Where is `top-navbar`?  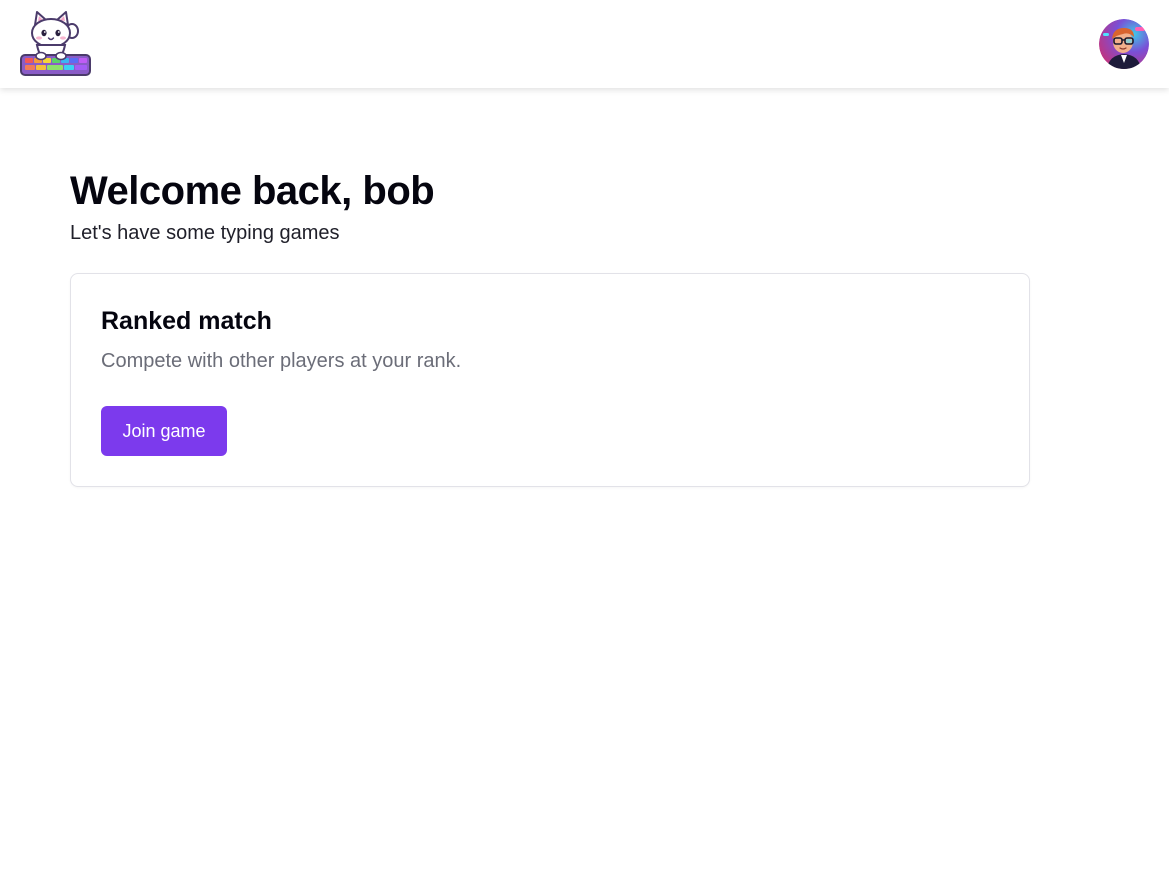 top-navbar is located at coordinates (584, 44).